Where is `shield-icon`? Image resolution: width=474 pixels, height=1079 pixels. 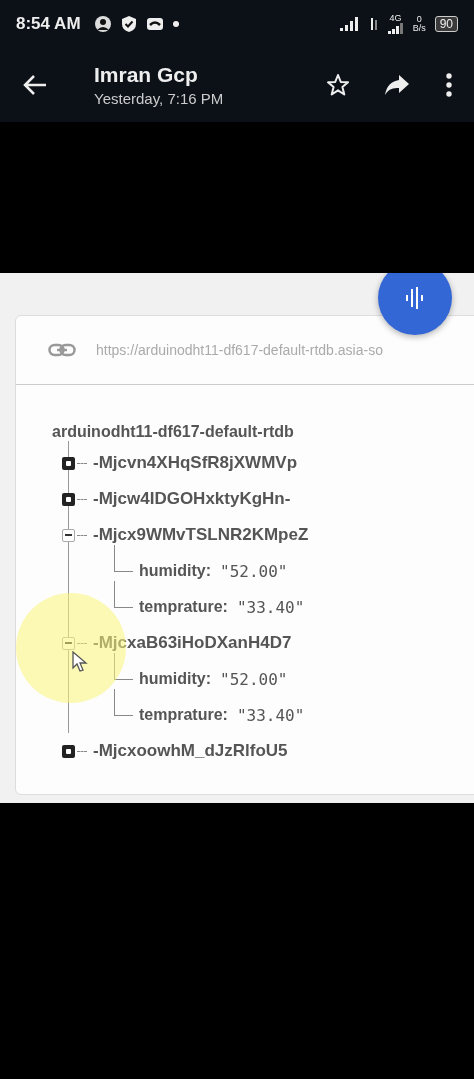 shield-icon is located at coordinates (128, 24).